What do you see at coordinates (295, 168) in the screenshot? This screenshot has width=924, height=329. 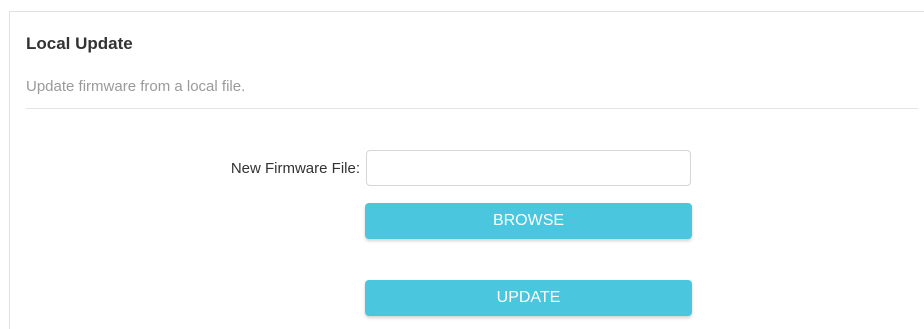 I see `firmware-file-label: New Firmware File:` at bounding box center [295, 168].